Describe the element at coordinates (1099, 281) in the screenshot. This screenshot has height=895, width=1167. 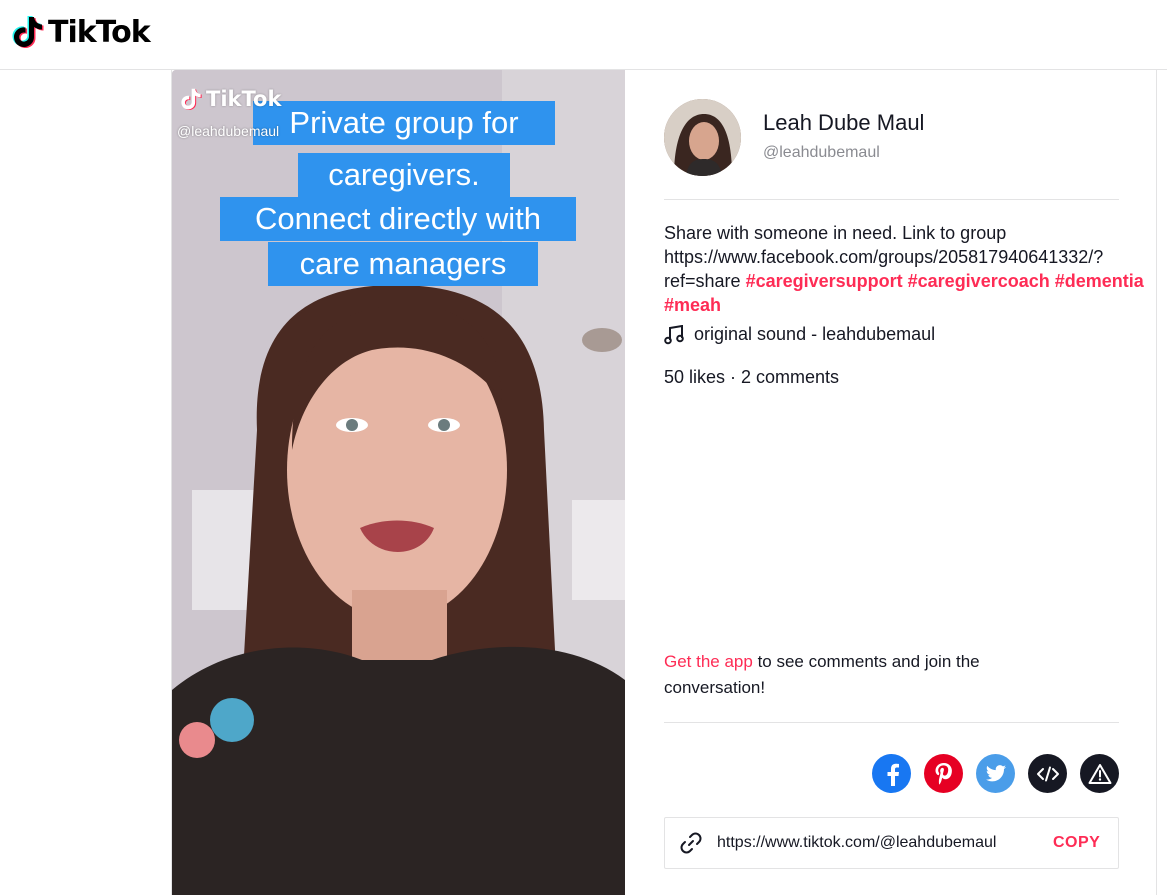
I see `hashtag-link: #dementia` at that location.